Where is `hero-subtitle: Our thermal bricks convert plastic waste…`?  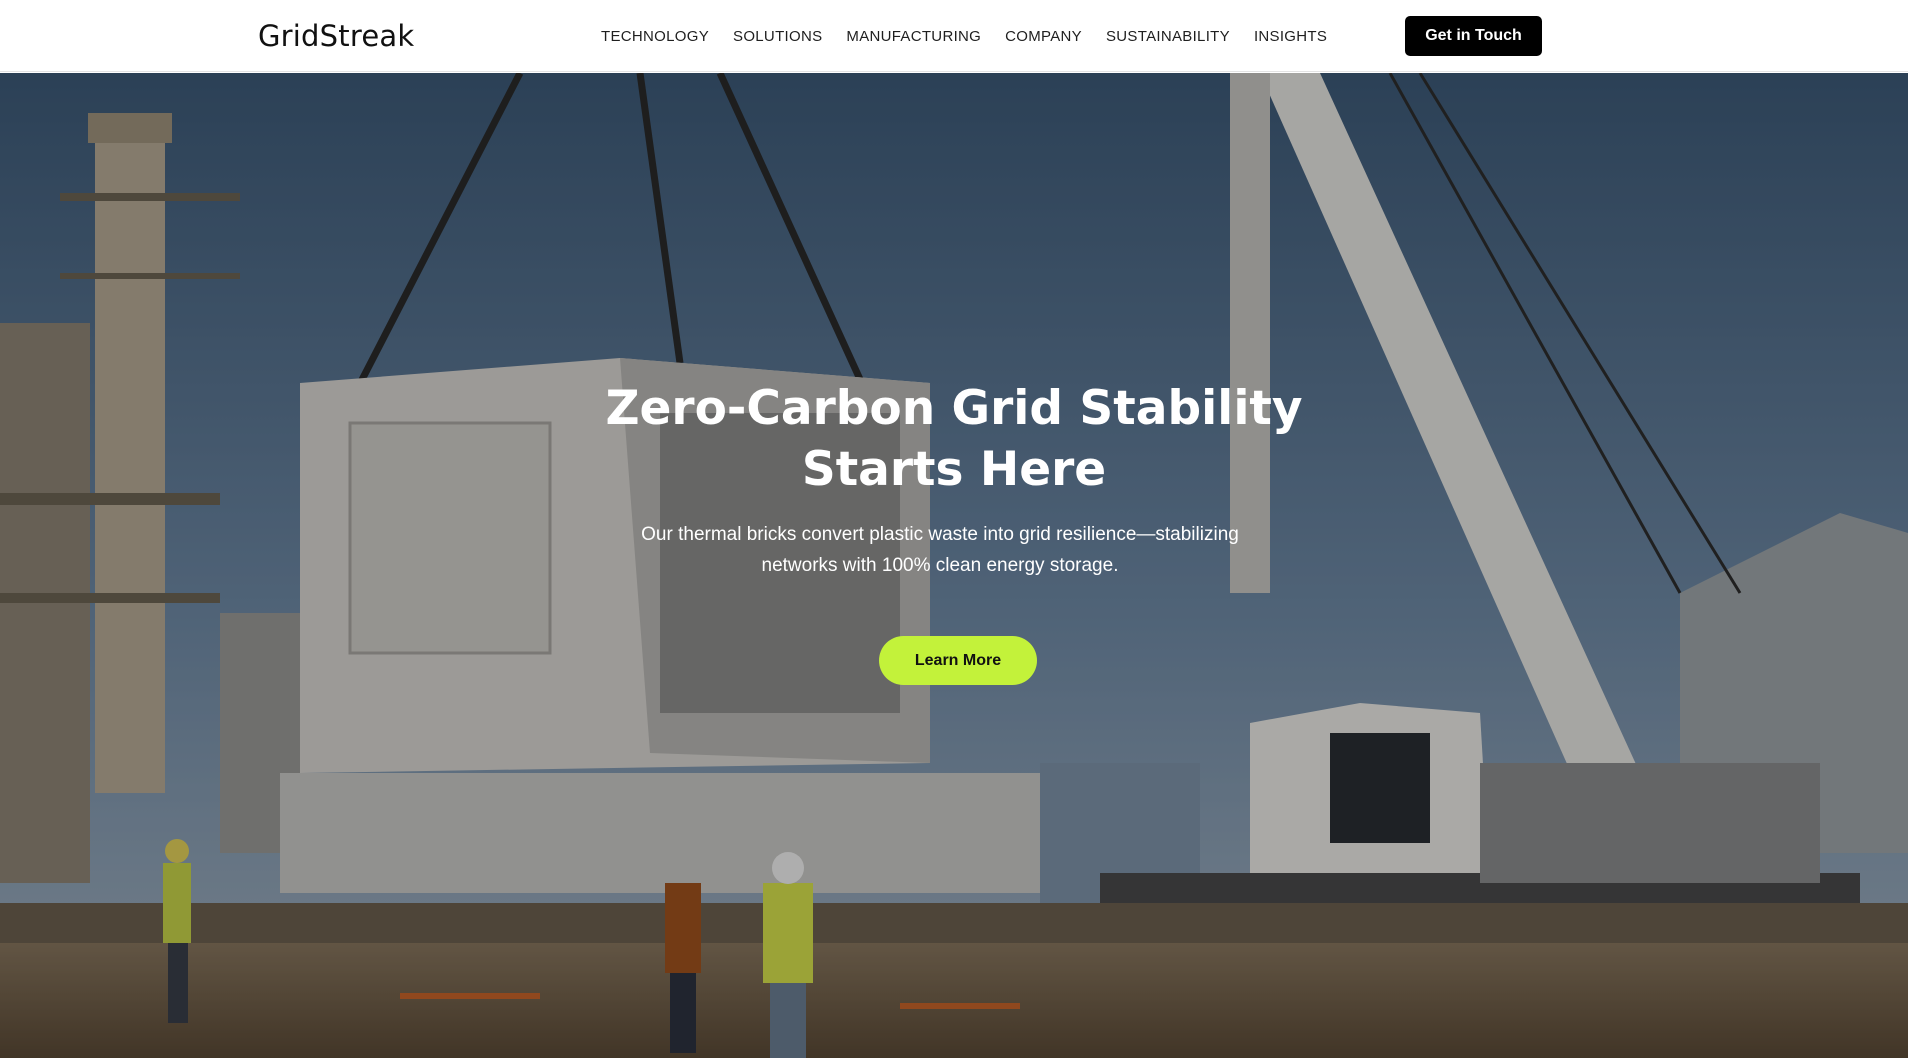
hero-subtitle: Our thermal bricks convert plastic waste… is located at coordinates (940, 550).